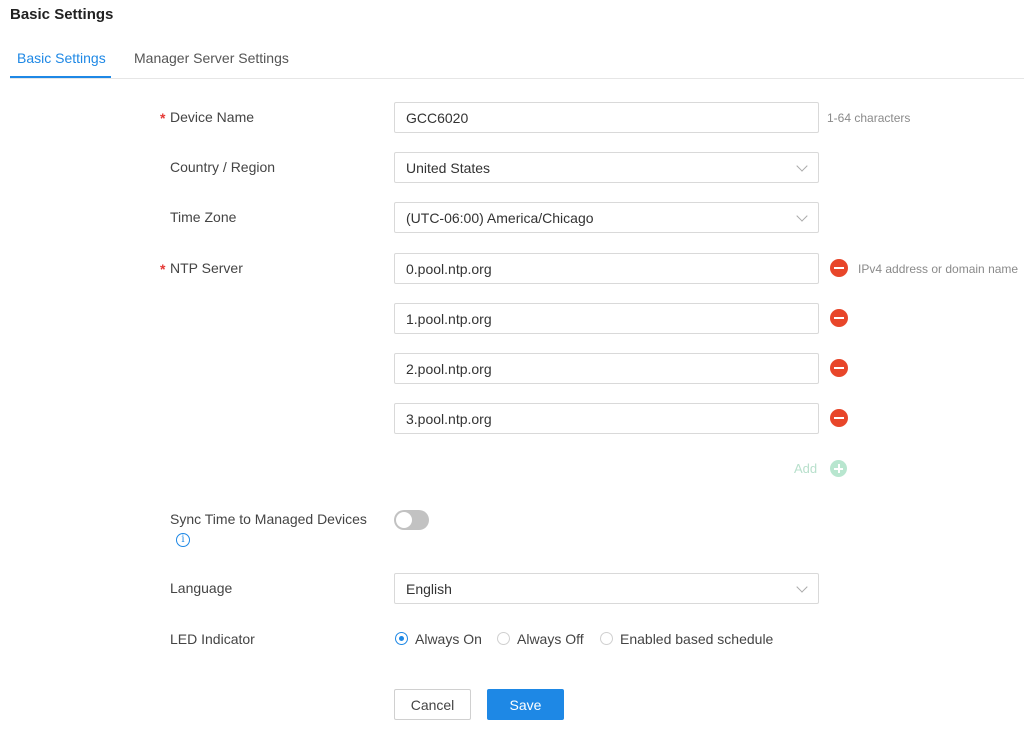 Image resolution: width=1024 pixels, height=732 pixels. What do you see at coordinates (606, 588) in the screenshot?
I see `language-select: English` at bounding box center [606, 588].